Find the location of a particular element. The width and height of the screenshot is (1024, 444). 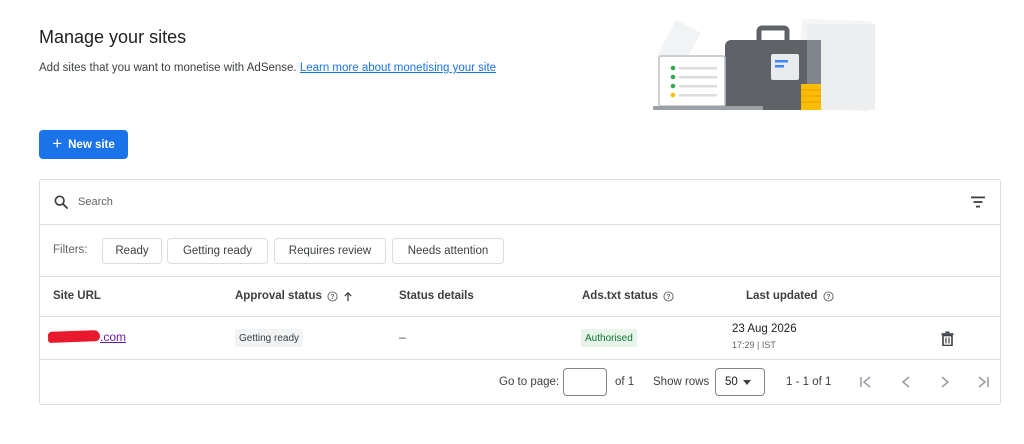

filter-chip-needs-attention: Needs attention is located at coordinates (448, 251).